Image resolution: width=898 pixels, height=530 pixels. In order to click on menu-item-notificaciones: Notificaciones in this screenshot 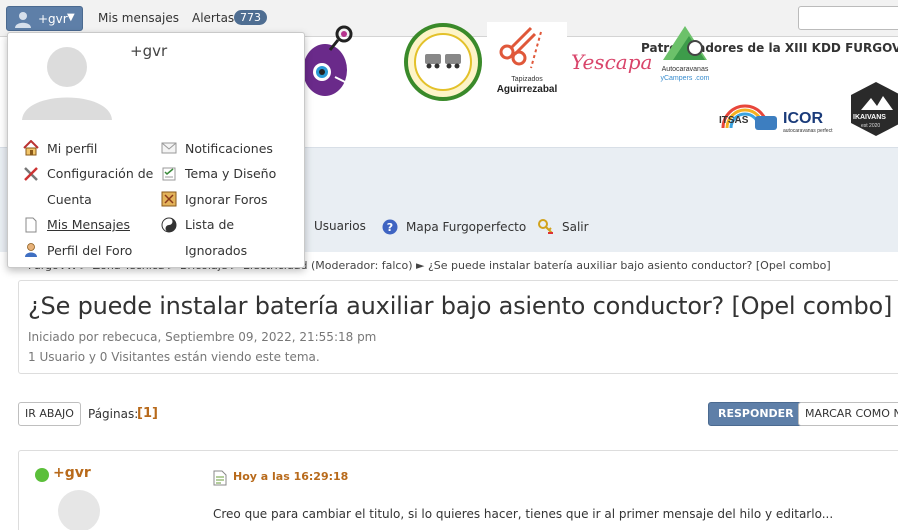, I will do `click(229, 148)`.